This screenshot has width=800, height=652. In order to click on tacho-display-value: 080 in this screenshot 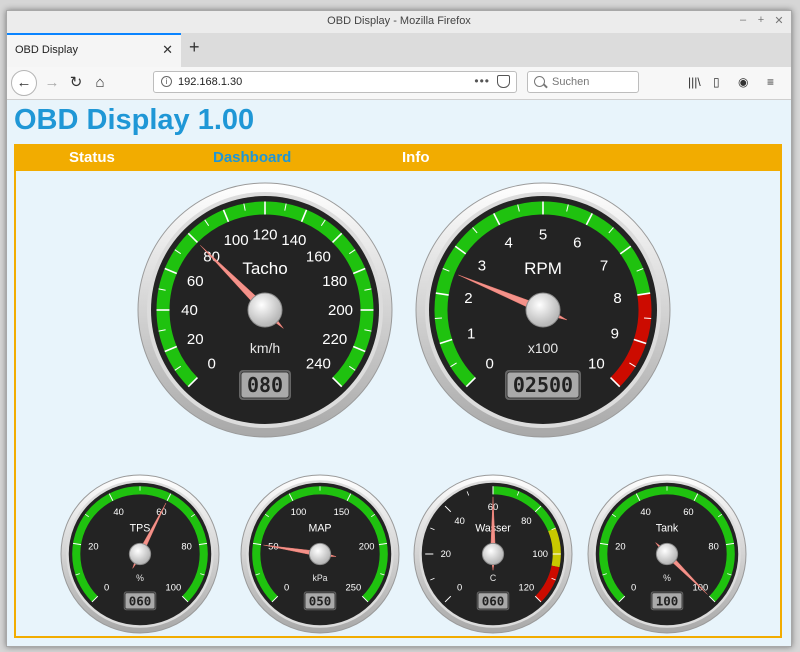, I will do `click(265, 385)`.